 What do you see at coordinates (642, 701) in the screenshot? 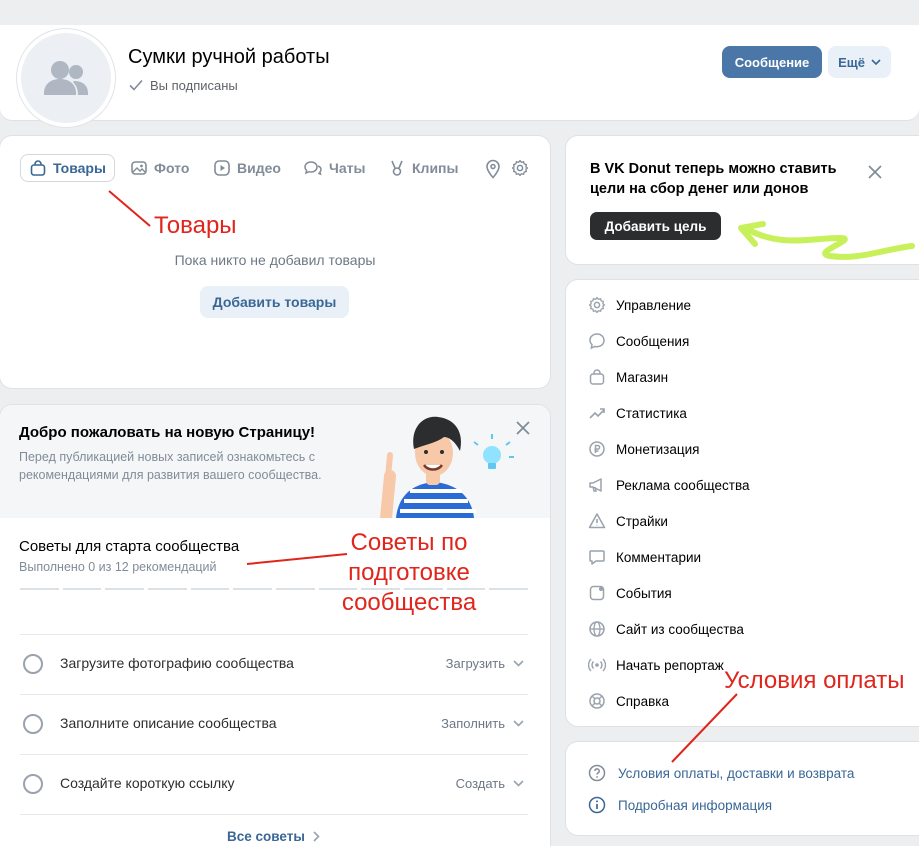
I see `menu-item-label: Справка` at bounding box center [642, 701].